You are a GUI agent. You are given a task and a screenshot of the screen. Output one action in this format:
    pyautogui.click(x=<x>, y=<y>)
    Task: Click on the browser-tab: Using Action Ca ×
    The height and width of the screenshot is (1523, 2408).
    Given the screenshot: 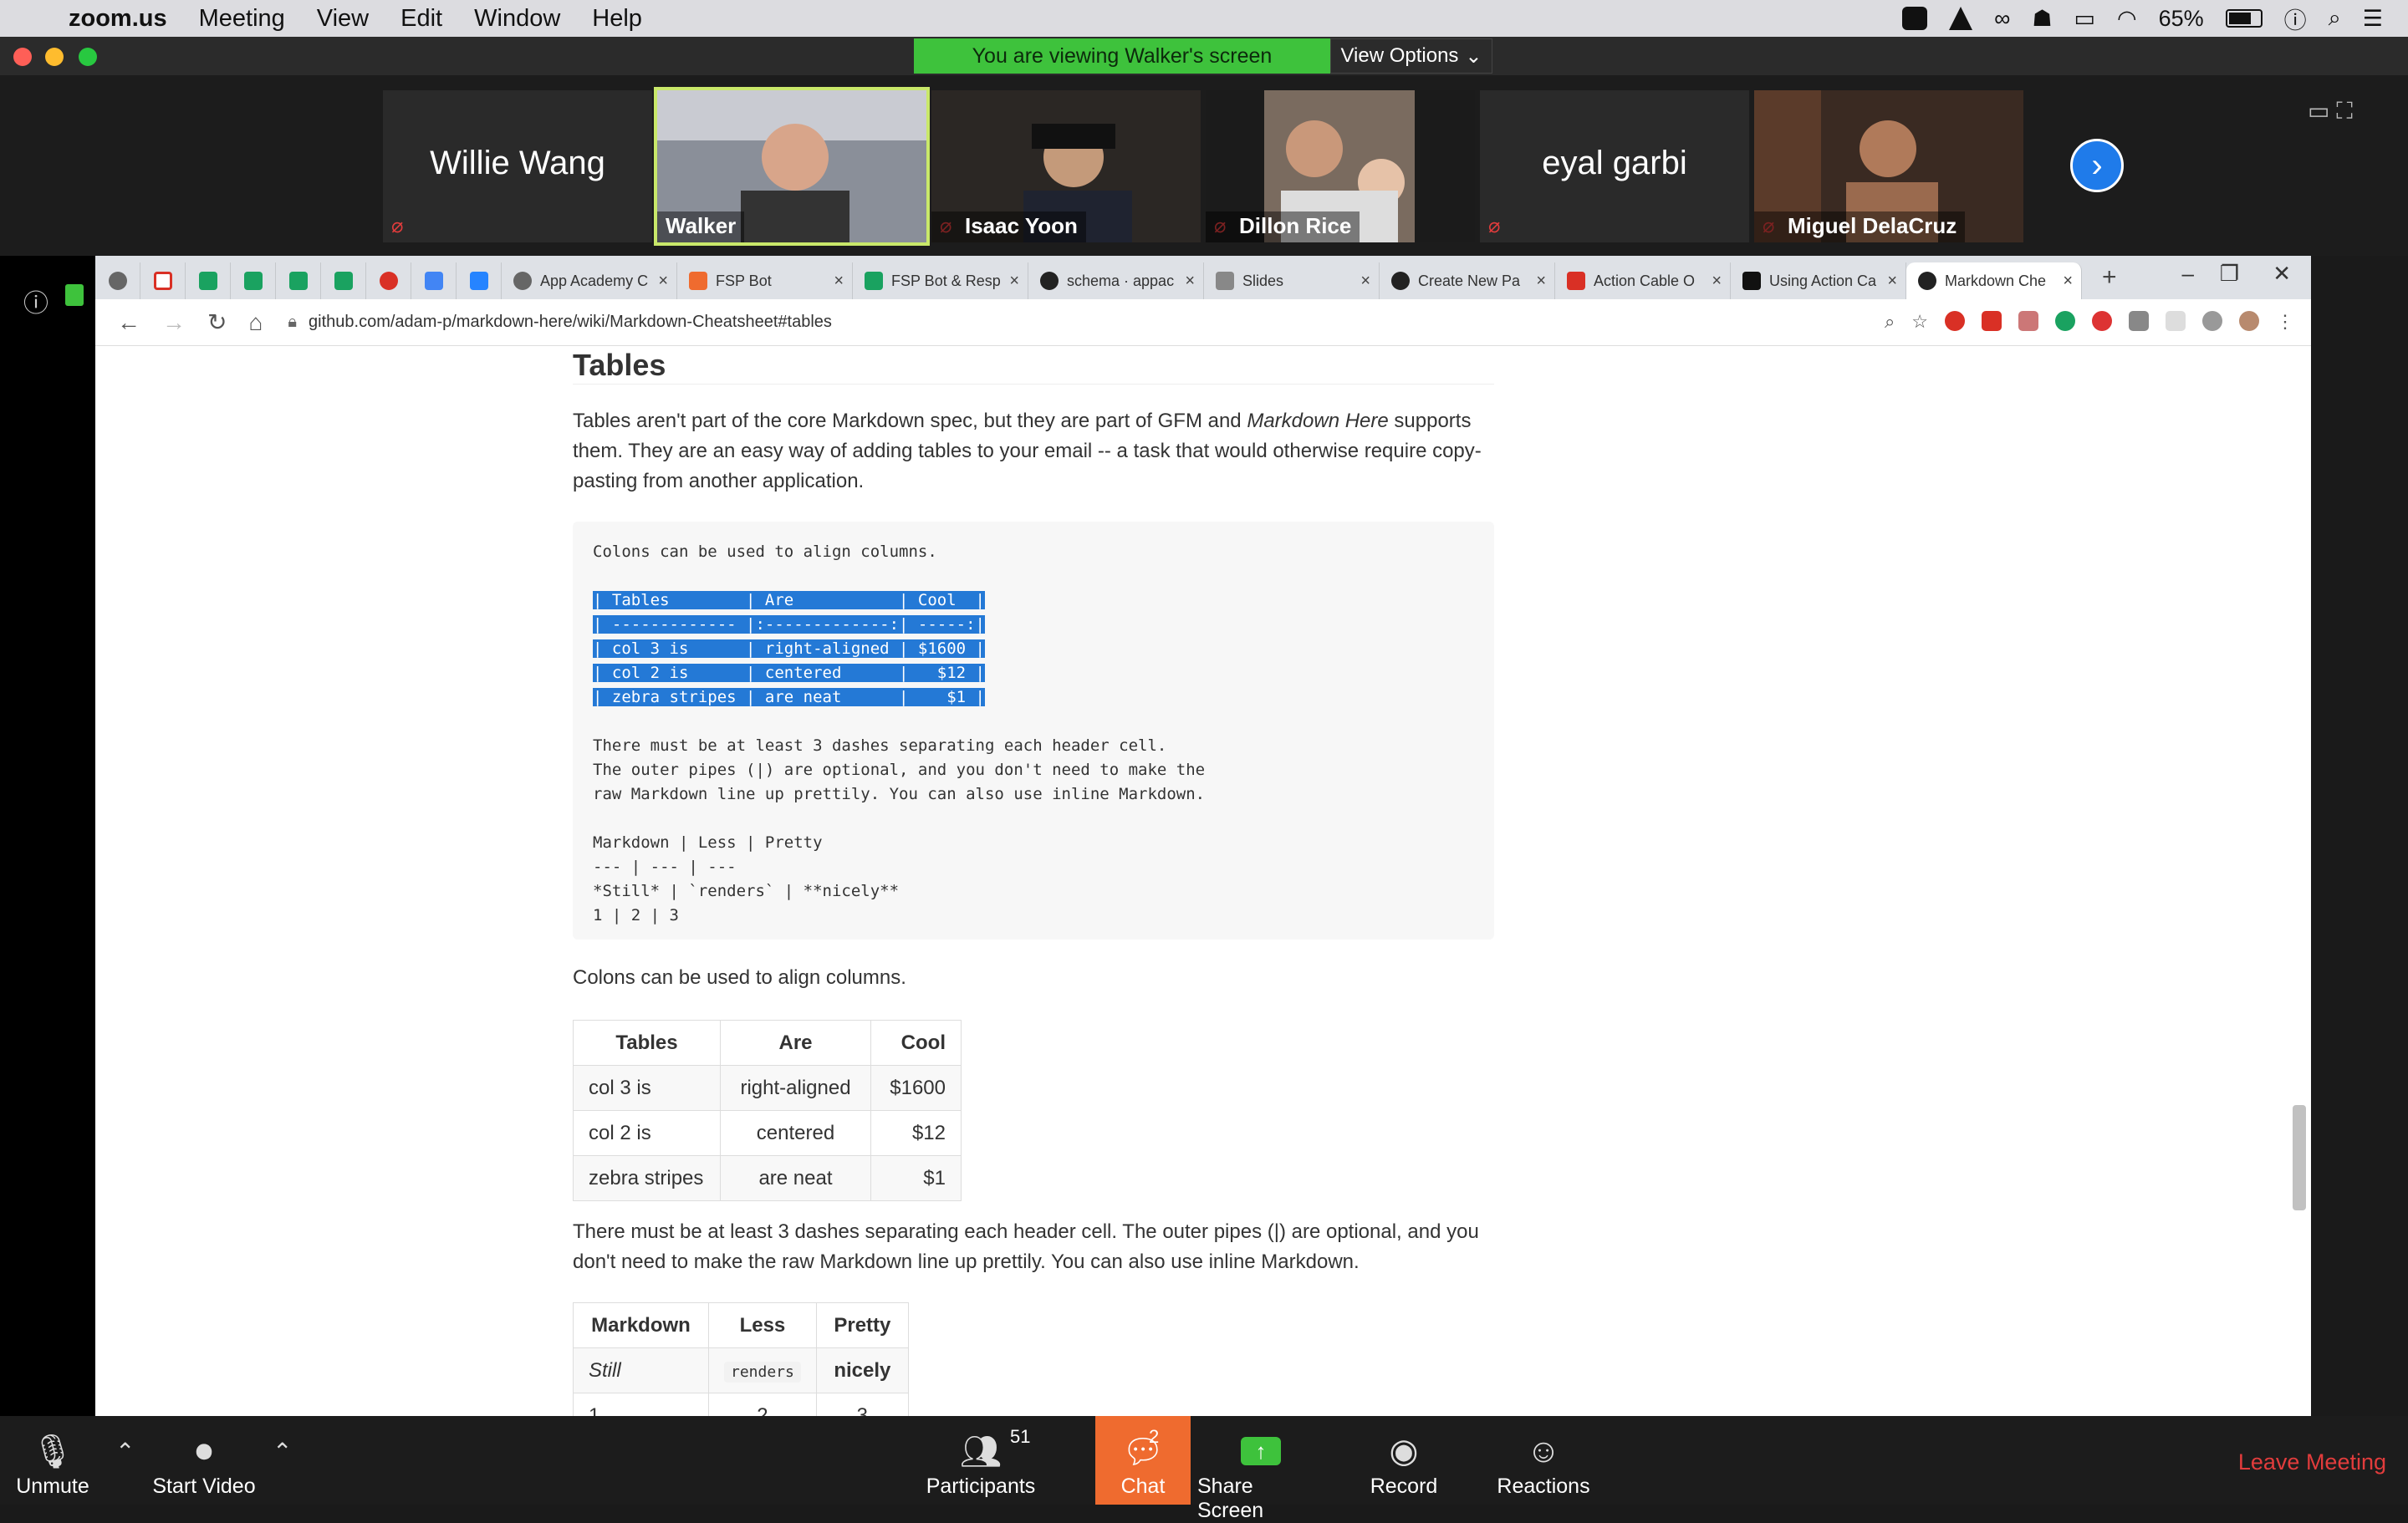 What is the action you would take?
    pyautogui.click(x=1819, y=281)
    